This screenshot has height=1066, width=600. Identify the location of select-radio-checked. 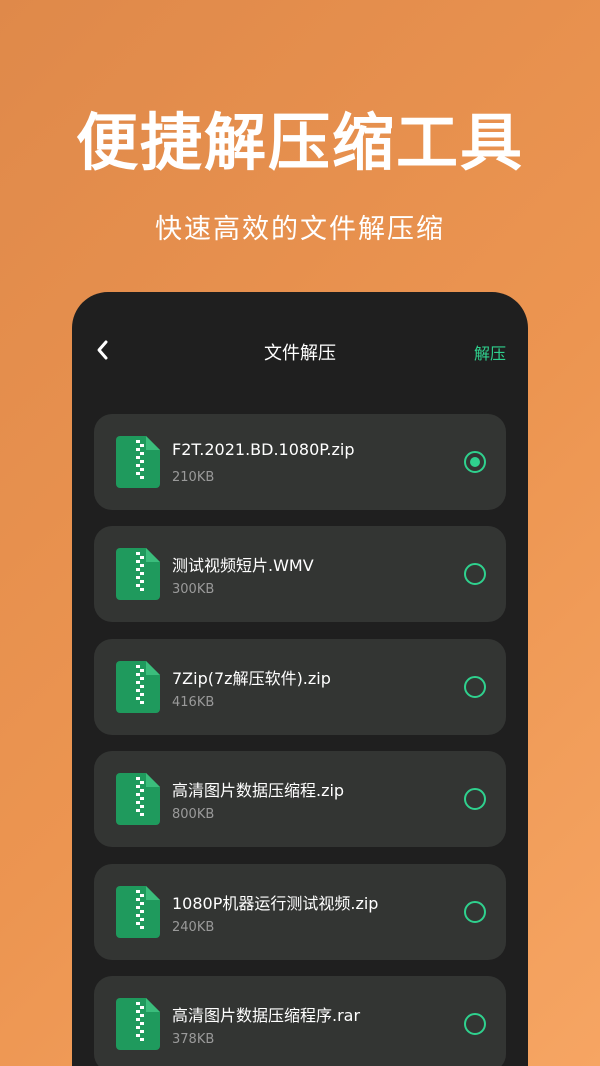
(475, 462).